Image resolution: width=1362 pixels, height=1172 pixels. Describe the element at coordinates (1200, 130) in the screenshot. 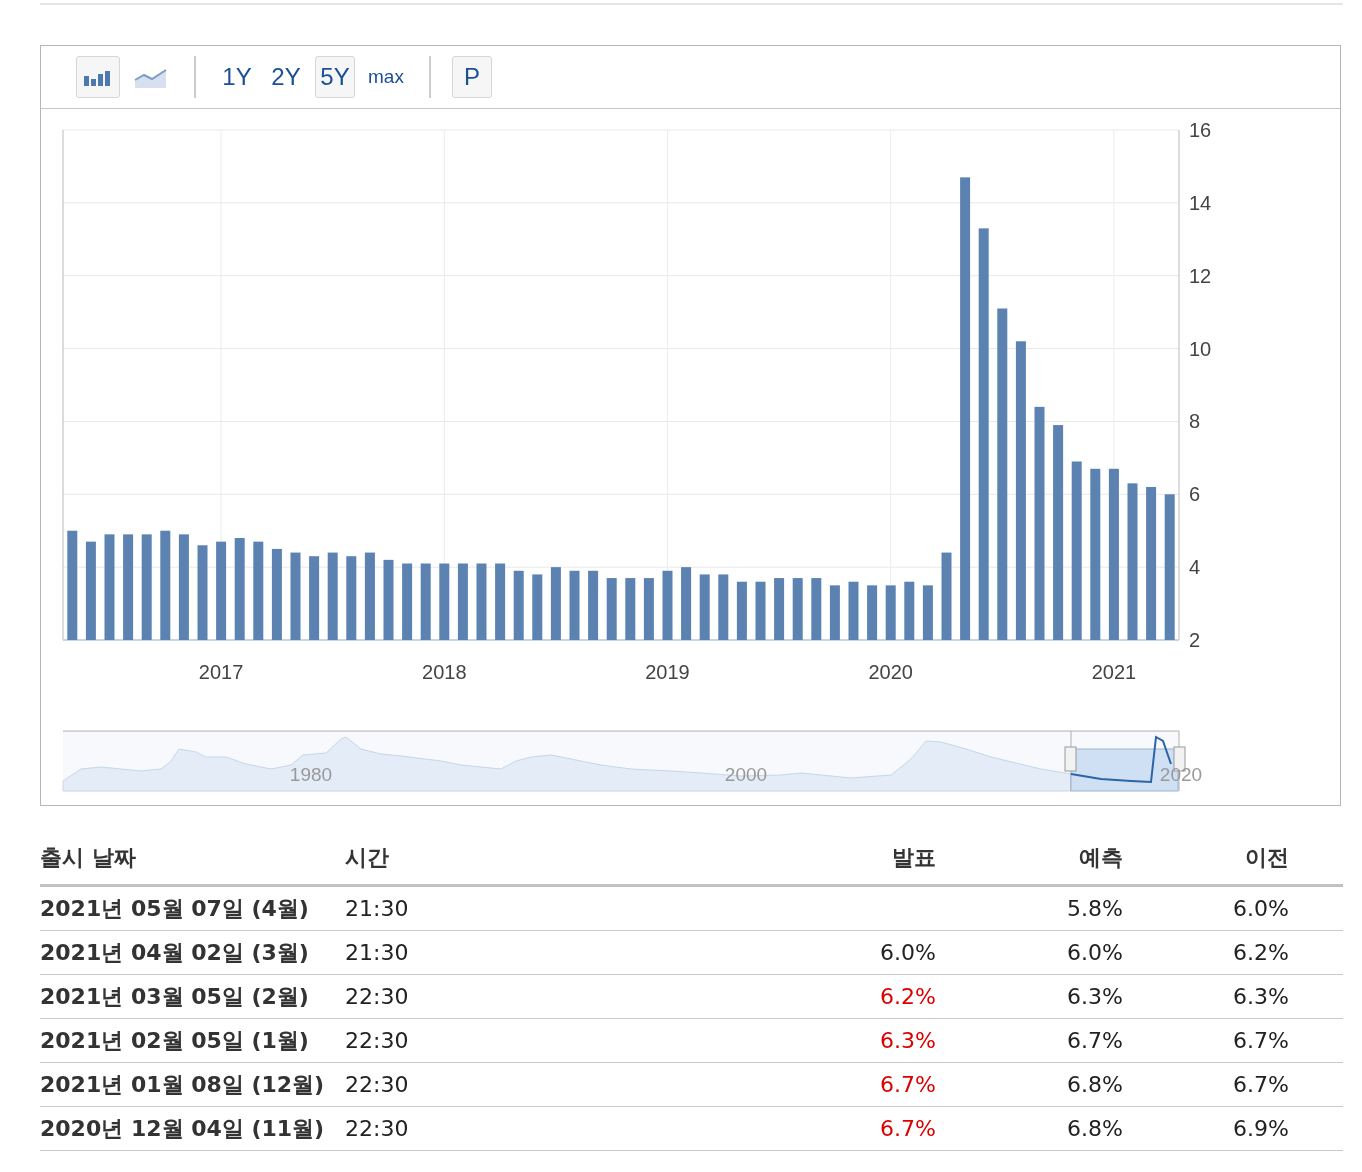

I see `y-tick-label: 16` at that location.